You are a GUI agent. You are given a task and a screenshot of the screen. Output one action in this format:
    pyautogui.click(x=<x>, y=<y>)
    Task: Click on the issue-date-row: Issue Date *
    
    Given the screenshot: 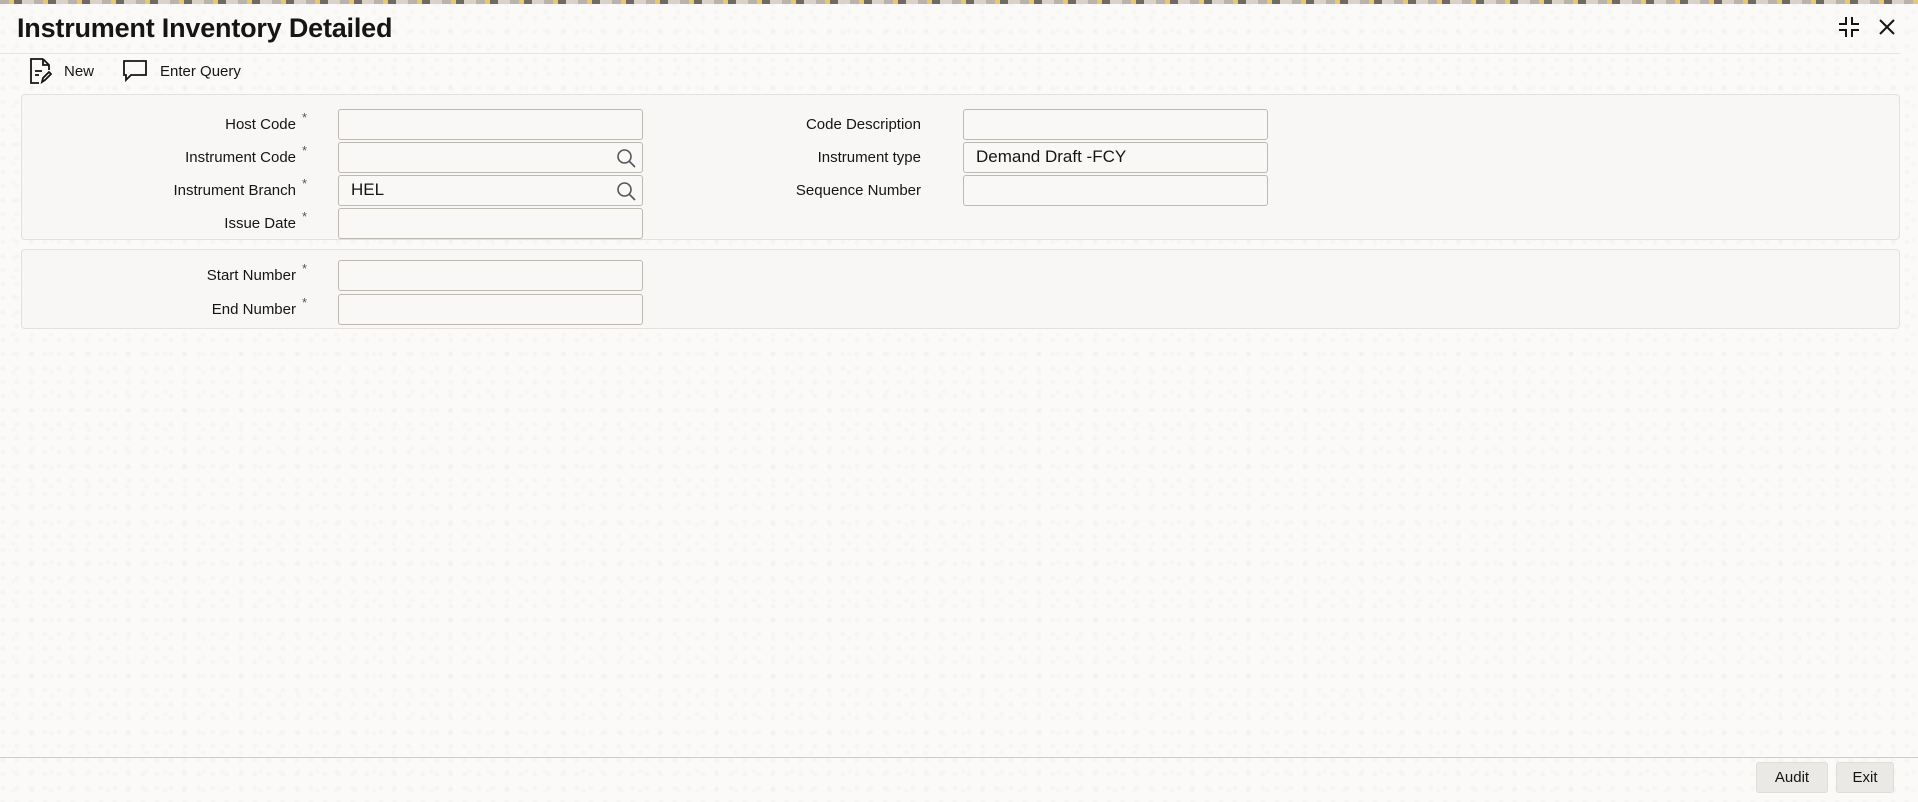 What is the action you would take?
    pyautogui.click(x=332, y=223)
    